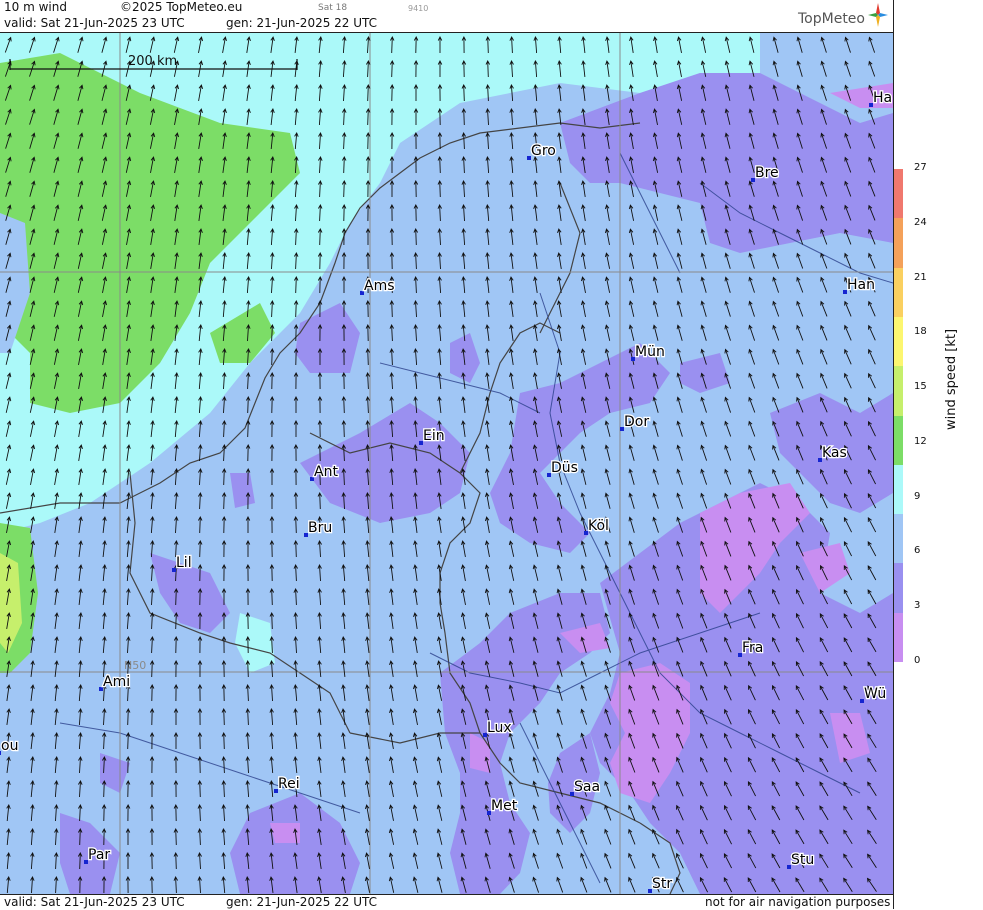 The image size is (983, 910). I want to click on city-marker: Ein, so click(432, 436).